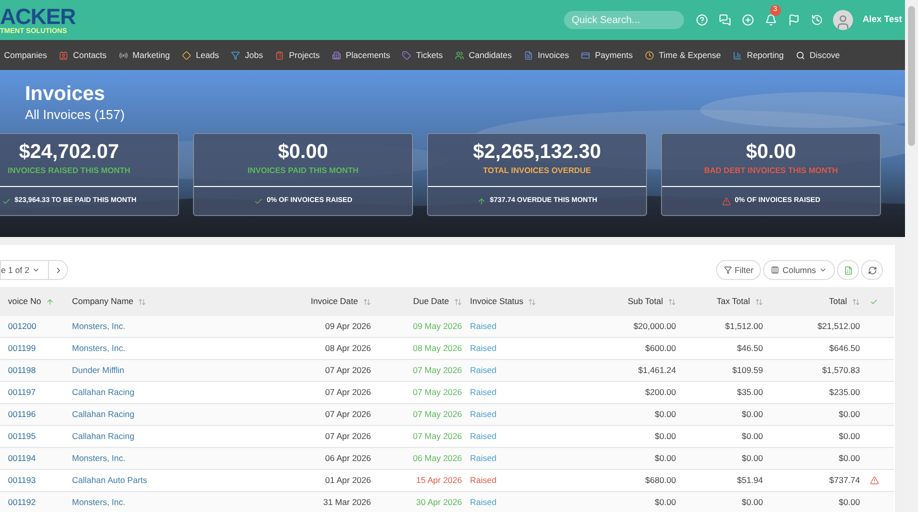 This screenshot has height=512, width=918. What do you see at coordinates (497, 301) in the screenshot?
I see `column-header: Invoice Status` at bounding box center [497, 301].